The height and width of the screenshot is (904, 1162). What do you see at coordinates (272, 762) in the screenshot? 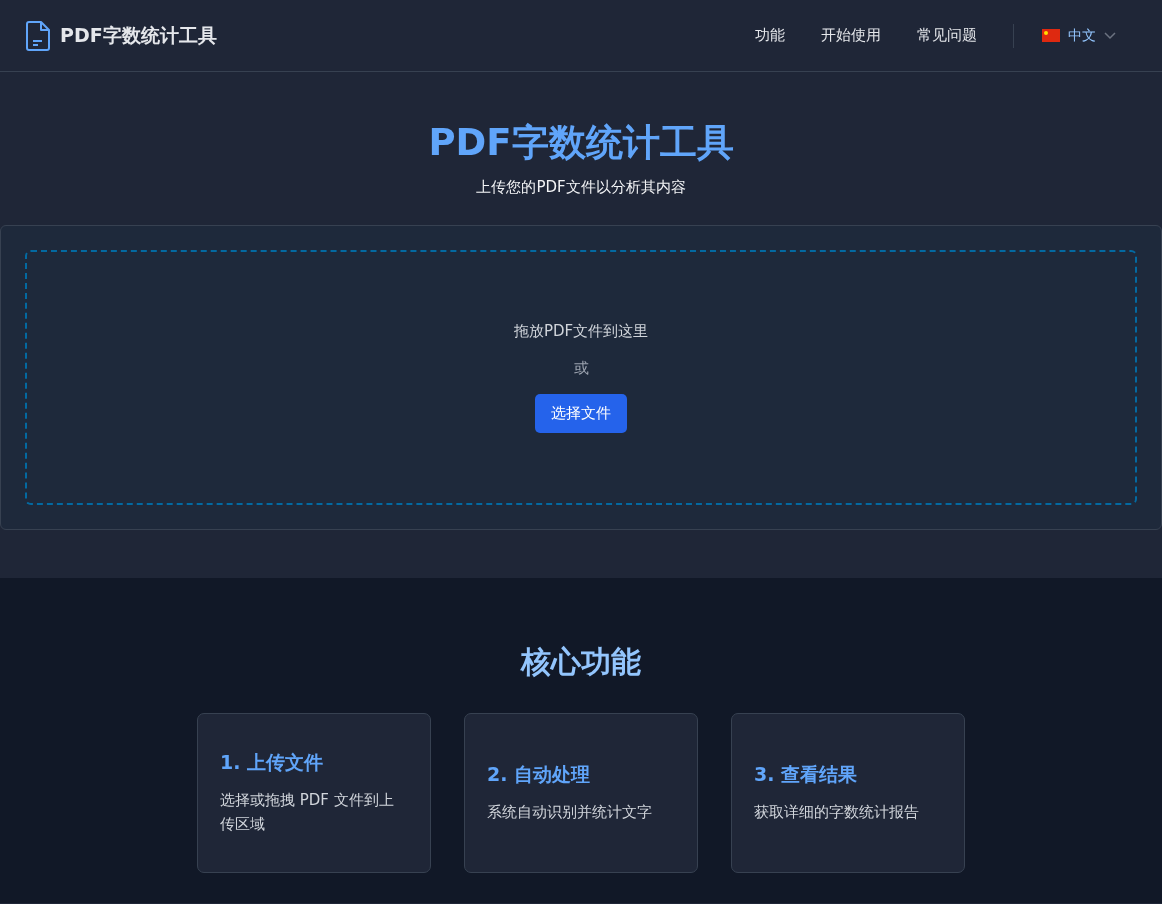
I see `card-title: 1. 上传文件` at bounding box center [272, 762].